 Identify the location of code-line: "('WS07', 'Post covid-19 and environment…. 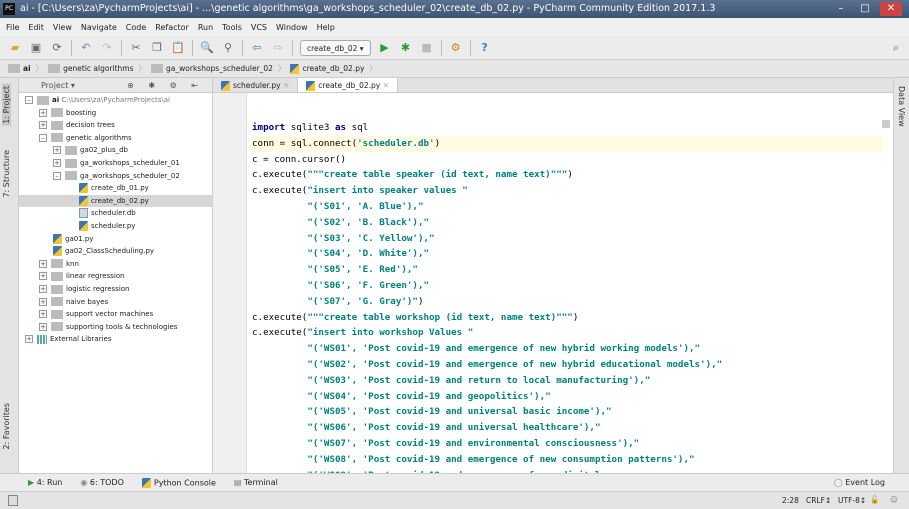
(567, 444).